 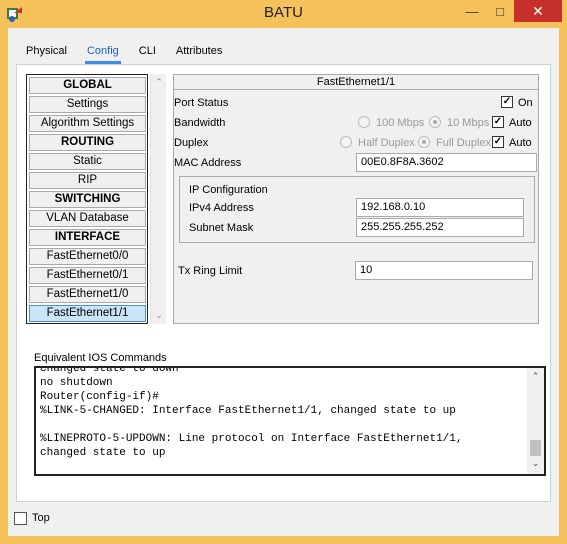 What do you see at coordinates (525, 103) in the screenshot?
I see `port-status-on-label: On` at bounding box center [525, 103].